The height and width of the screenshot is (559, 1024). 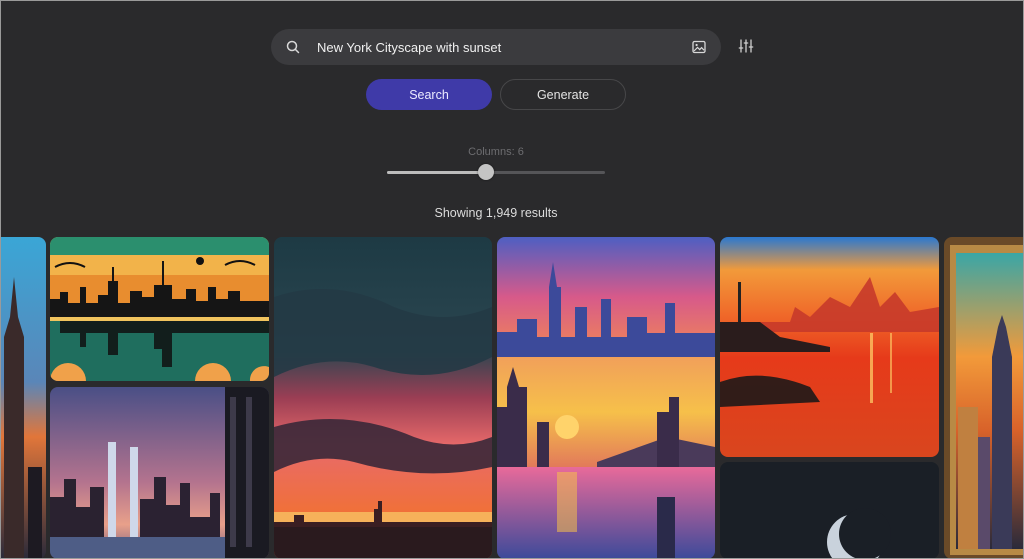 I want to click on sliders-icon, so click(x=746, y=46).